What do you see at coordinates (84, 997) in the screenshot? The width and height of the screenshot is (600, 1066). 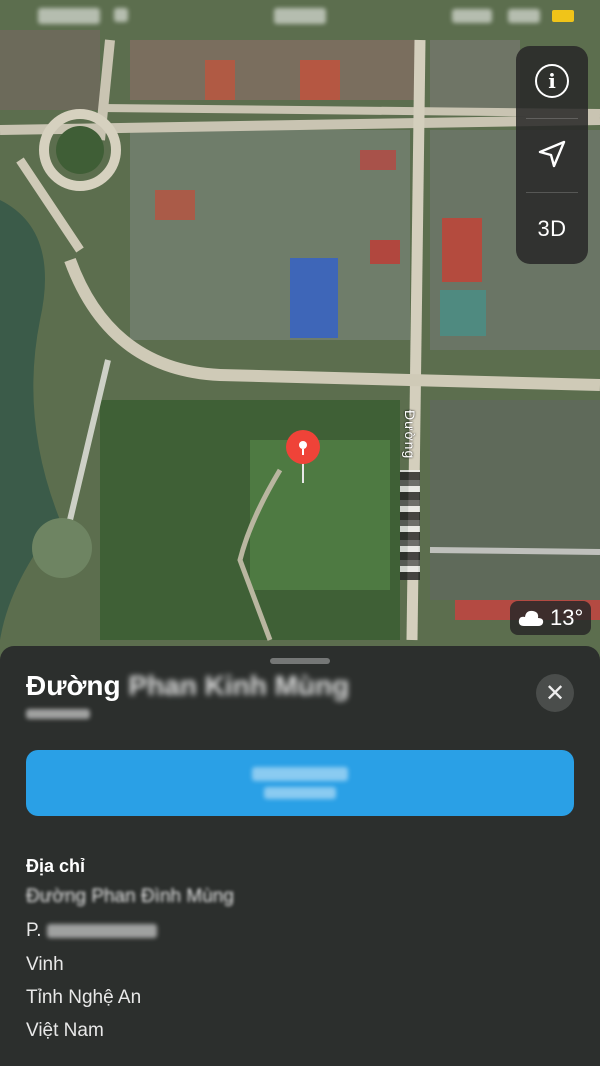 I see `address-line-4: Tỉnh Nghệ An` at bounding box center [84, 997].